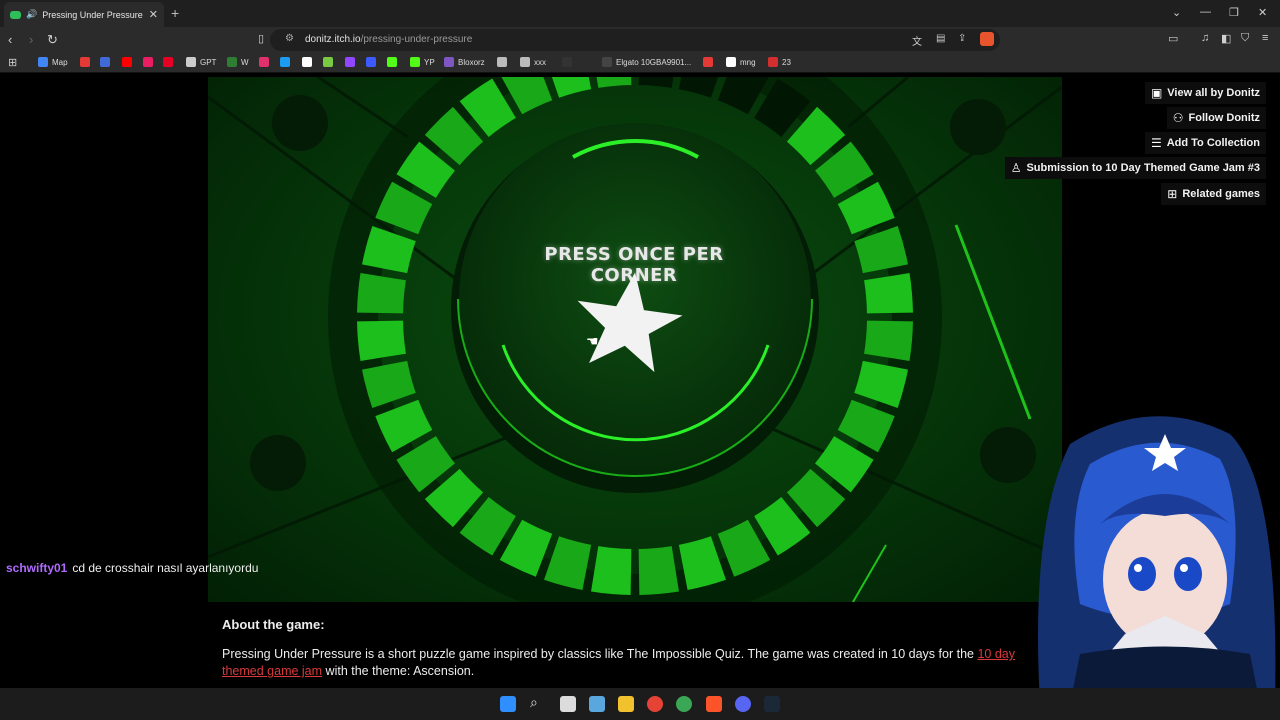 This screenshot has width=1280, height=720. What do you see at coordinates (261, 38) in the screenshot?
I see `bookmark-icon: ▯` at bounding box center [261, 38].